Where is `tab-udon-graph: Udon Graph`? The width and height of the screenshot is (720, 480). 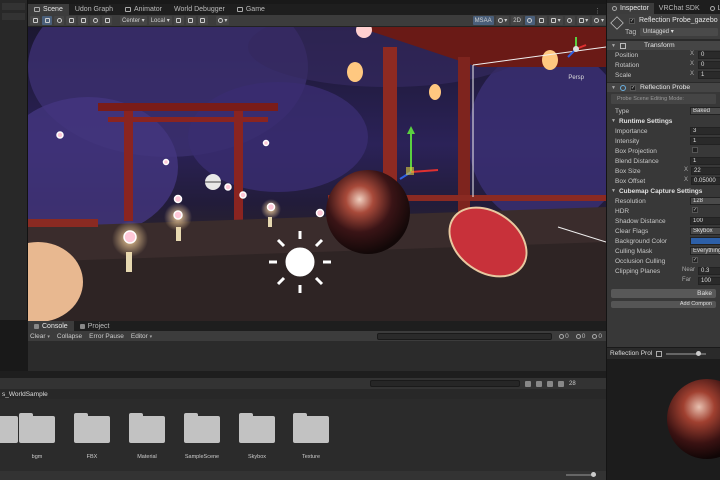 tab-udon-graph: Udon Graph is located at coordinates (94, 9).